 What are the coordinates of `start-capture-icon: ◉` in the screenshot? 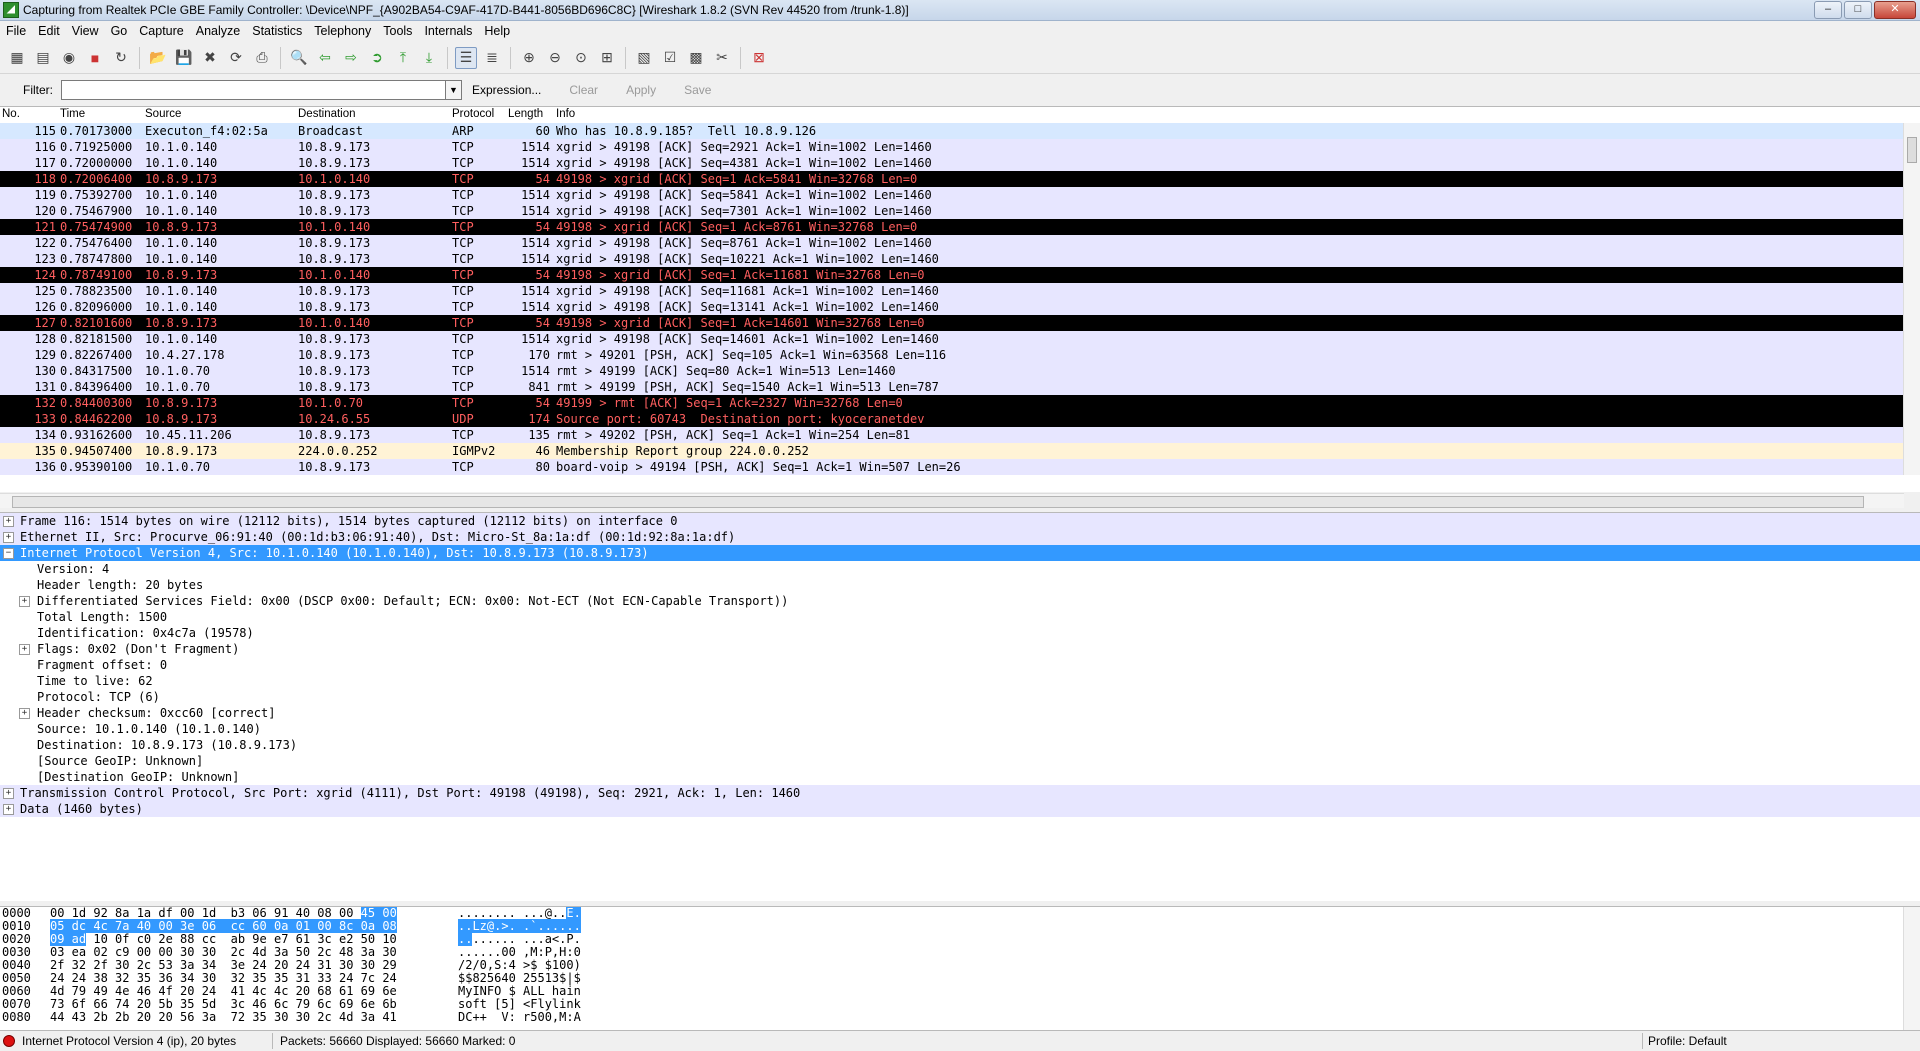 It's located at (69, 58).